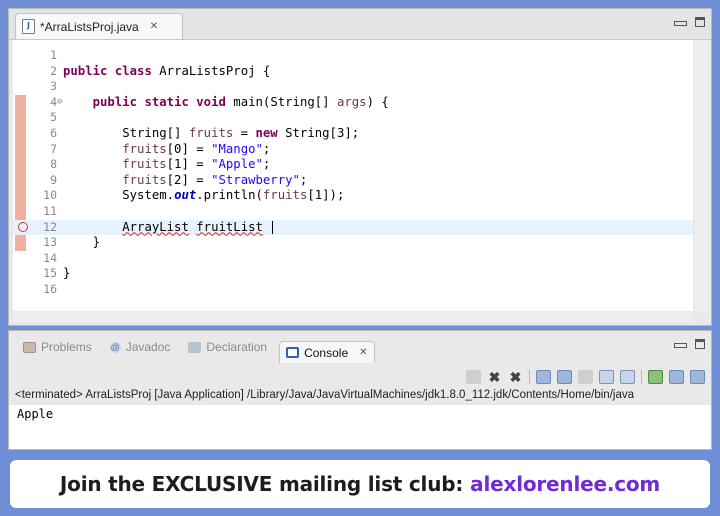 The width and height of the screenshot is (720, 516). Describe the element at coordinates (53, 86) in the screenshot. I see `line-number: 3` at that location.